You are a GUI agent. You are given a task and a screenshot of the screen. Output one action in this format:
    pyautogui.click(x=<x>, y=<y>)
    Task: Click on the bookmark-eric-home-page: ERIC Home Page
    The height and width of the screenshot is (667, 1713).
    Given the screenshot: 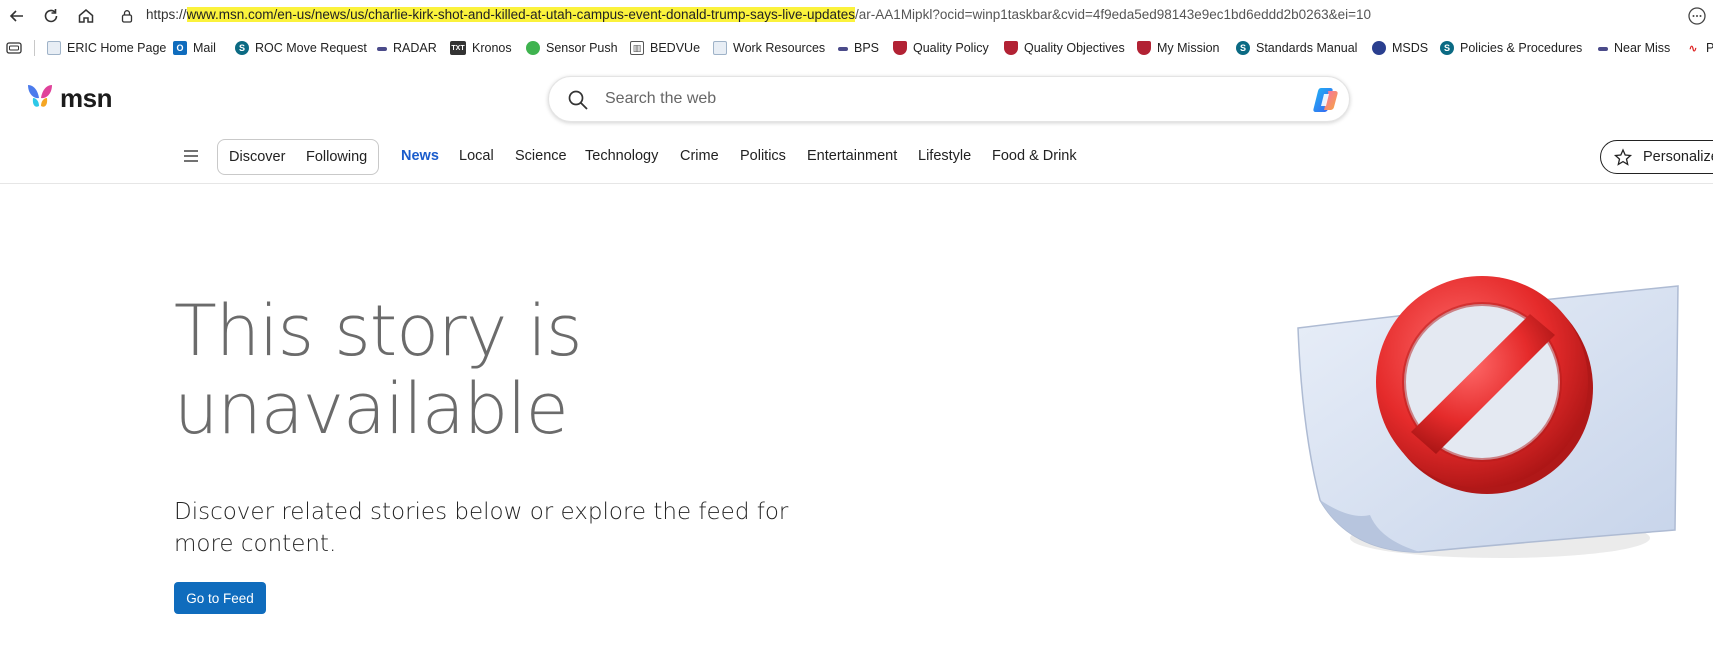 What is the action you would take?
    pyautogui.click(x=106, y=48)
    